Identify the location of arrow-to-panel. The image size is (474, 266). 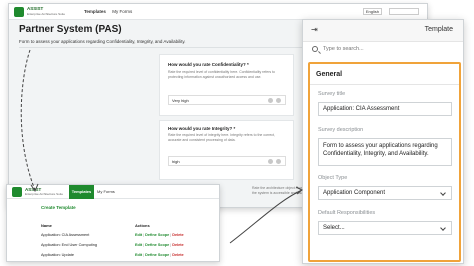
(266, 216).